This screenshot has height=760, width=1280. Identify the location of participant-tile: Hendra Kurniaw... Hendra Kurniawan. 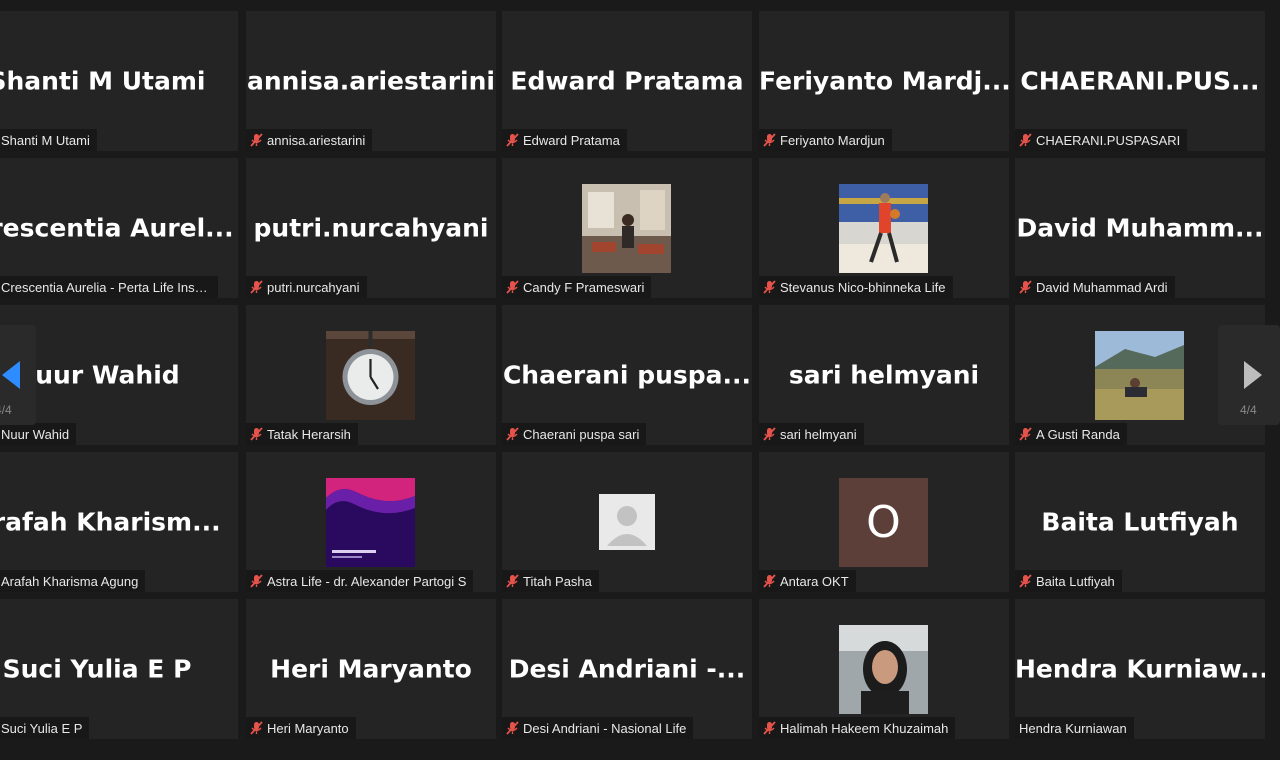
(1140, 669).